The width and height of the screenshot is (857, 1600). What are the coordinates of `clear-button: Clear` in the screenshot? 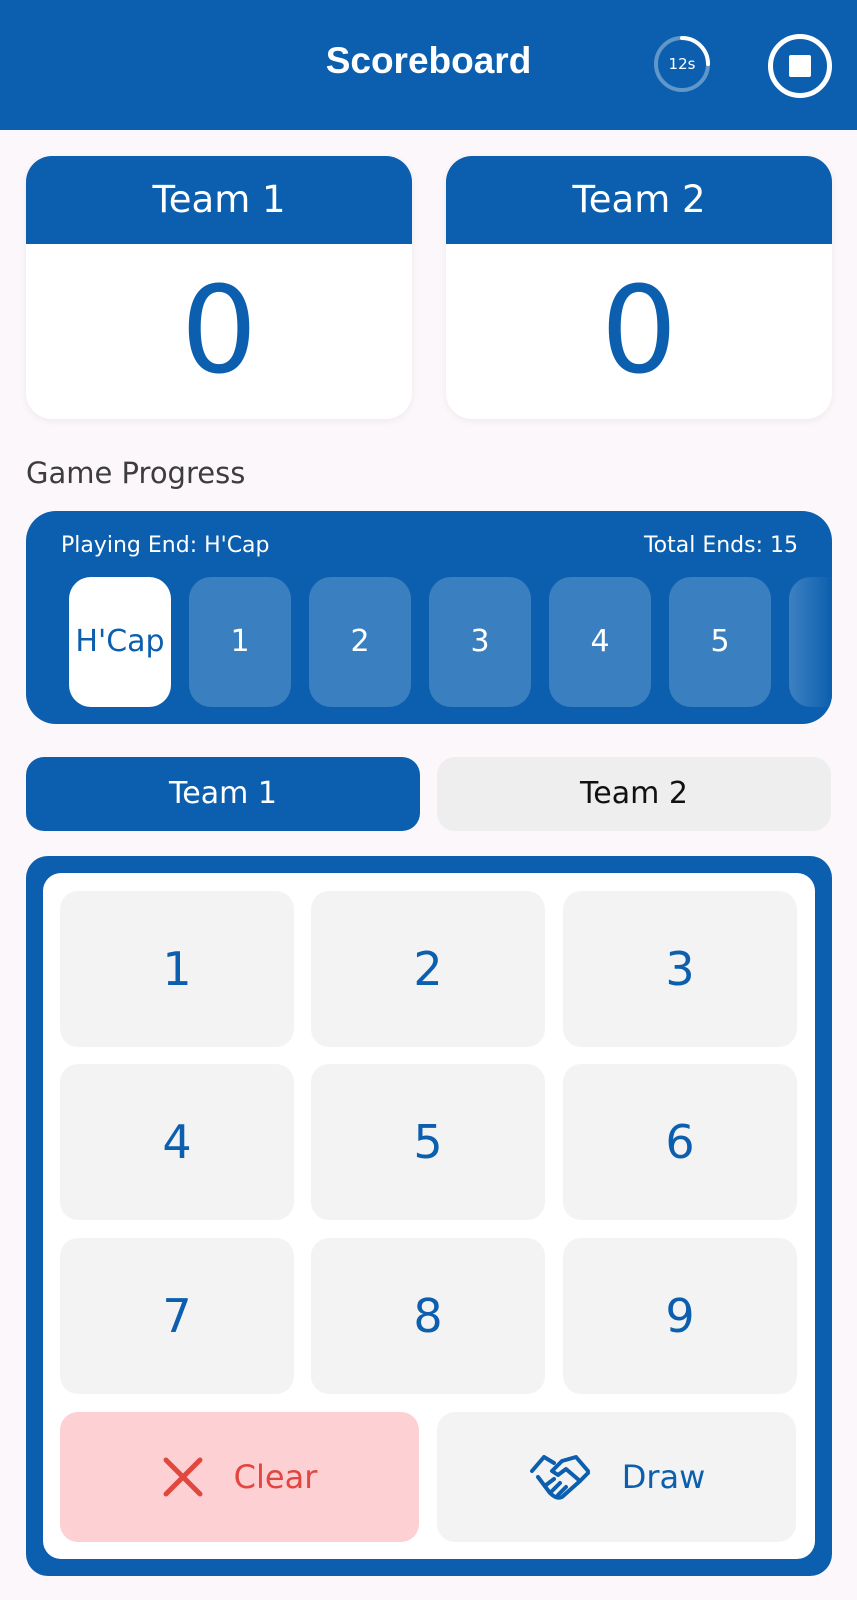 It's located at (239, 1477).